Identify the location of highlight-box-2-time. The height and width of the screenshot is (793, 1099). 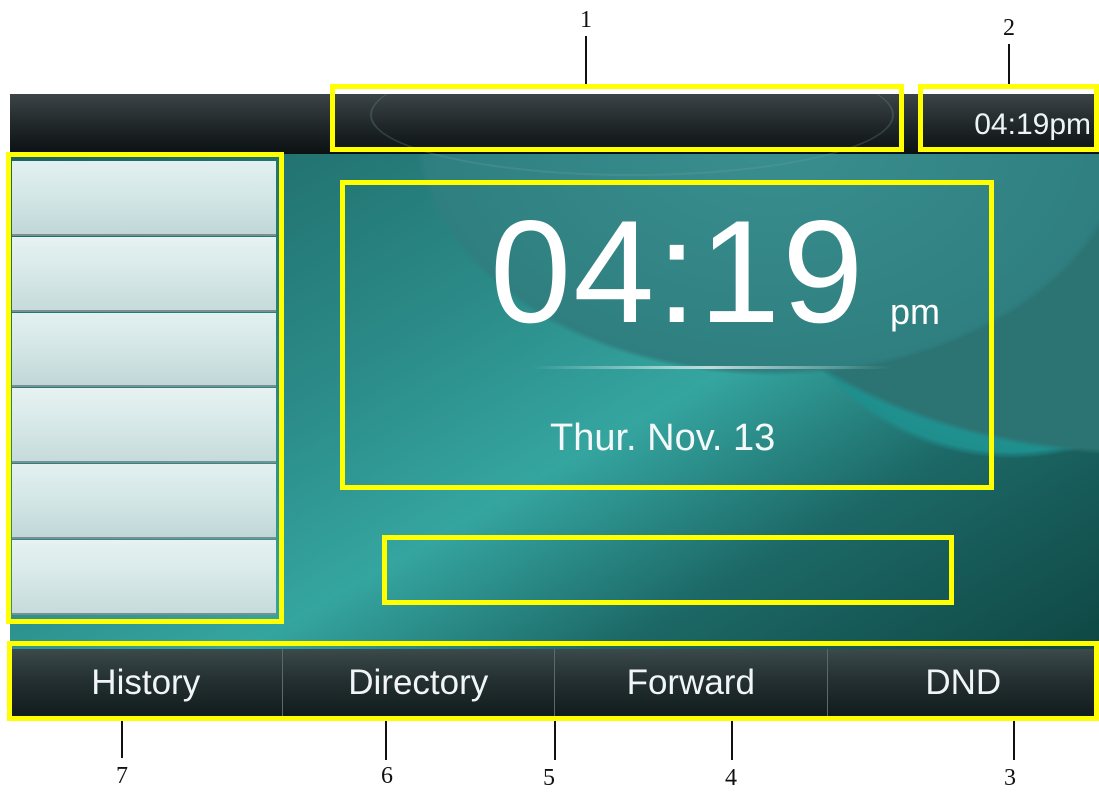
(1008, 118).